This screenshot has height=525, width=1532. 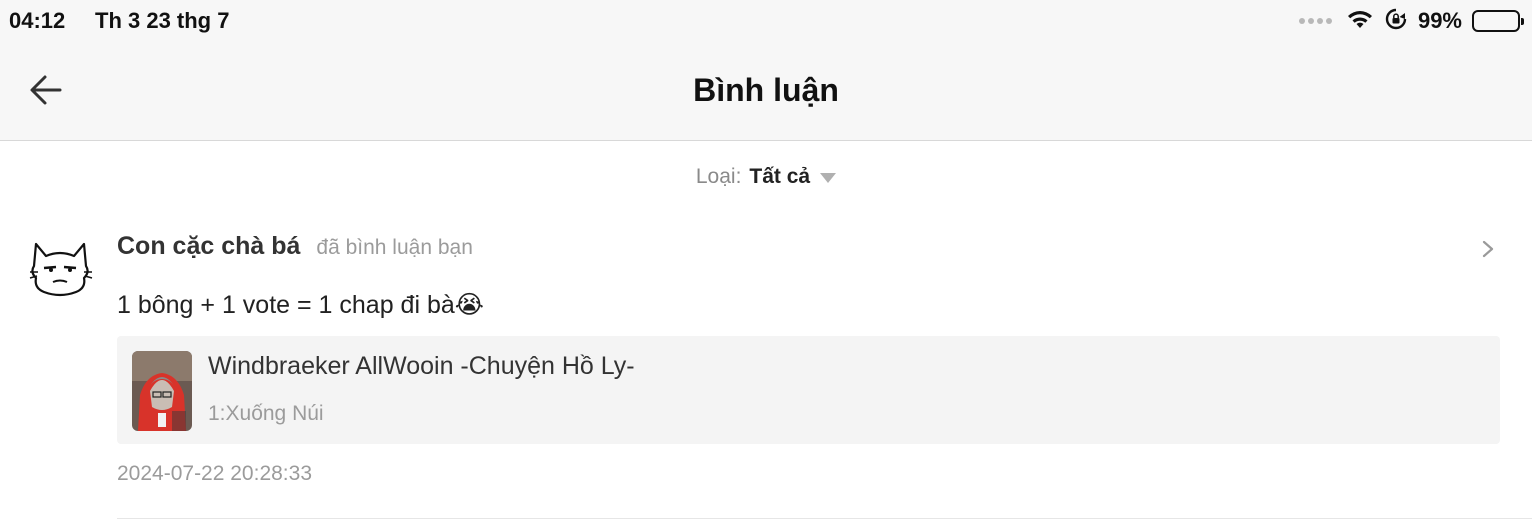 What do you see at coordinates (214, 473) in the screenshot?
I see `comment-timestamp: 2024-07-22 20:28:33` at bounding box center [214, 473].